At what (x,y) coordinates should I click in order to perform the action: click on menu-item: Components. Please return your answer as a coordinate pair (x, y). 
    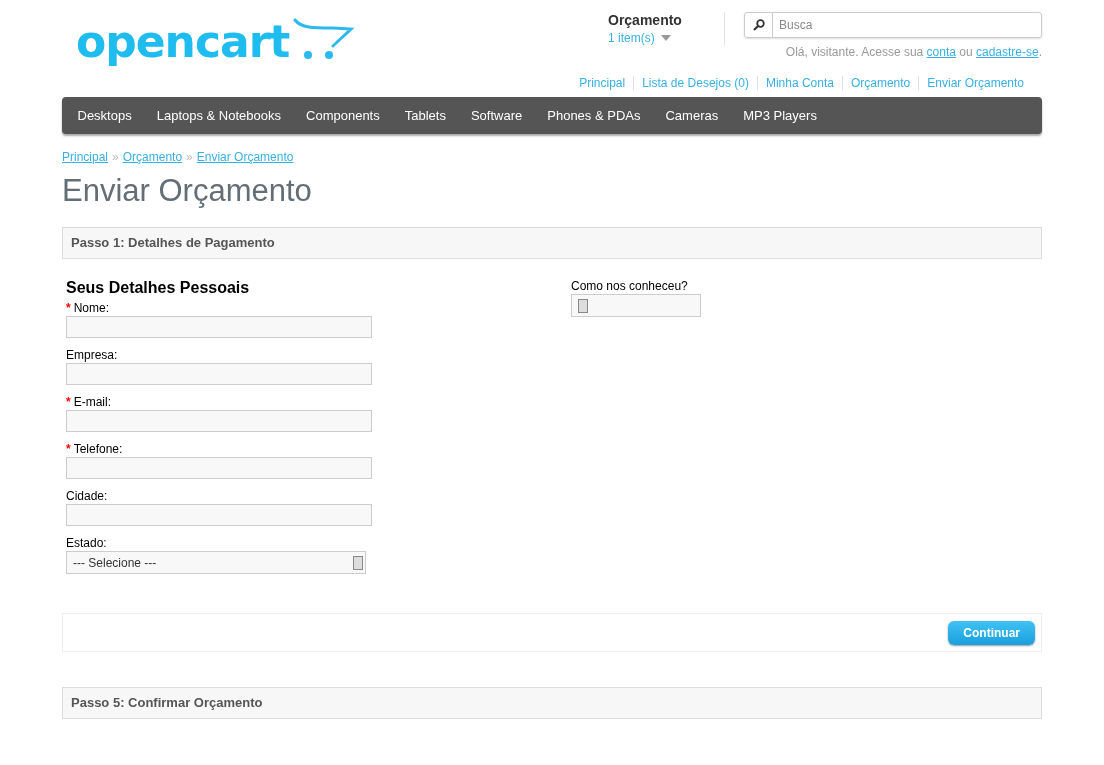
    Looking at the image, I should click on (343, 115).